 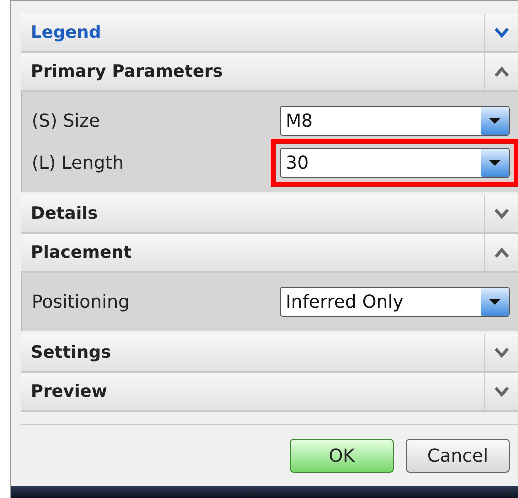 I want to click on dropdown-field: Inferred Only, so click(x=395, y=302).